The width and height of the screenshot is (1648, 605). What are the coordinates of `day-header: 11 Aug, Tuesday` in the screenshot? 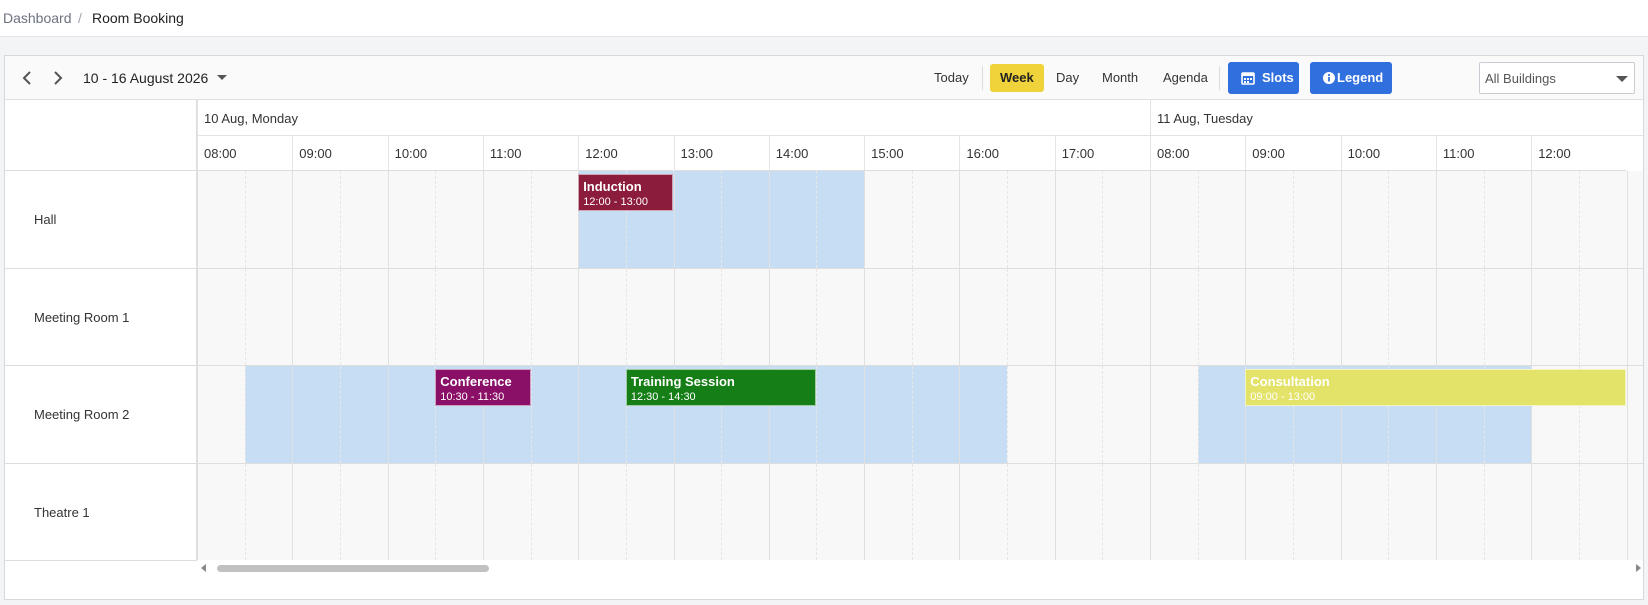 It's located at (1396, 118).